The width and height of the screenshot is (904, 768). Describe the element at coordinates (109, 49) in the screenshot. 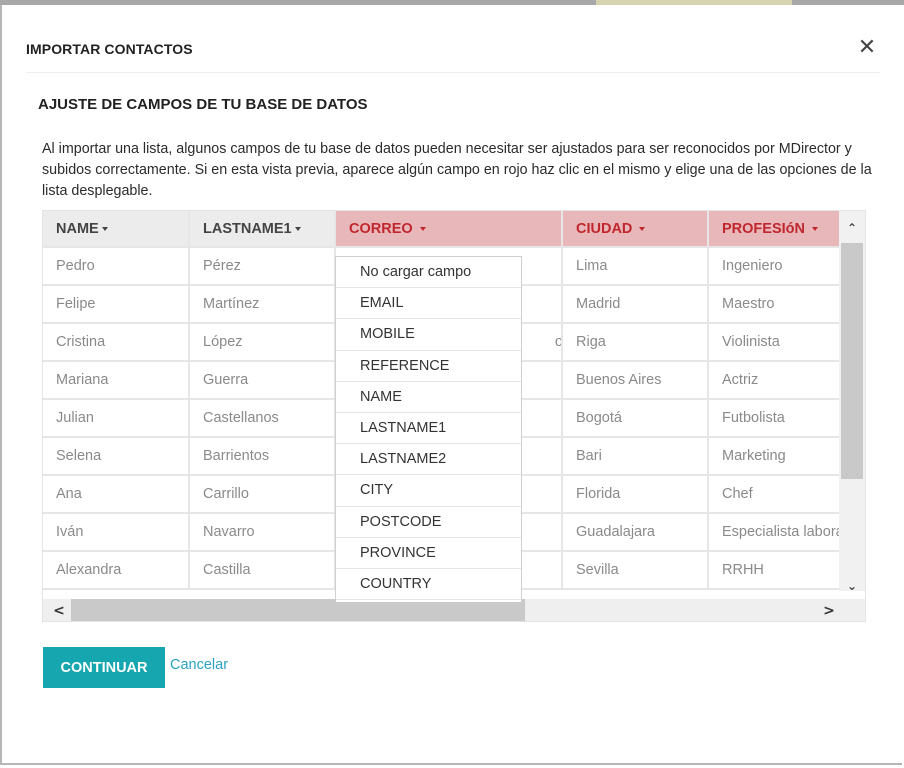

I see `dialog-title: IMPORTAR CONTACTOS` at that location.